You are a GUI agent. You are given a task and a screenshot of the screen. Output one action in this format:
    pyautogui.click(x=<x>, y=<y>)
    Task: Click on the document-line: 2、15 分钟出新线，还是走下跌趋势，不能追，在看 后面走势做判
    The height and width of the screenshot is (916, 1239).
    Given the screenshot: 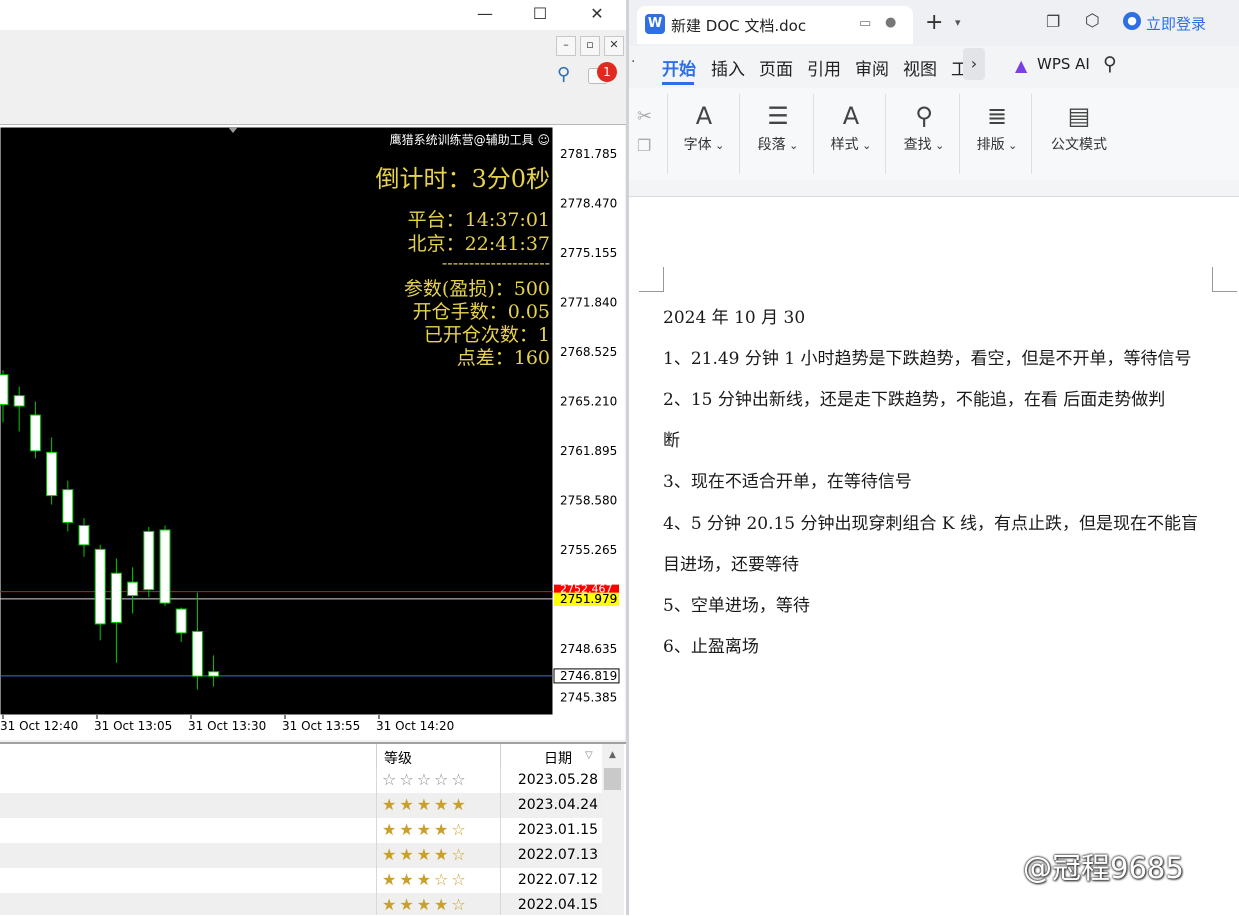 What is the action you would take?
    pyautogui.click(x=914, y=400)
    